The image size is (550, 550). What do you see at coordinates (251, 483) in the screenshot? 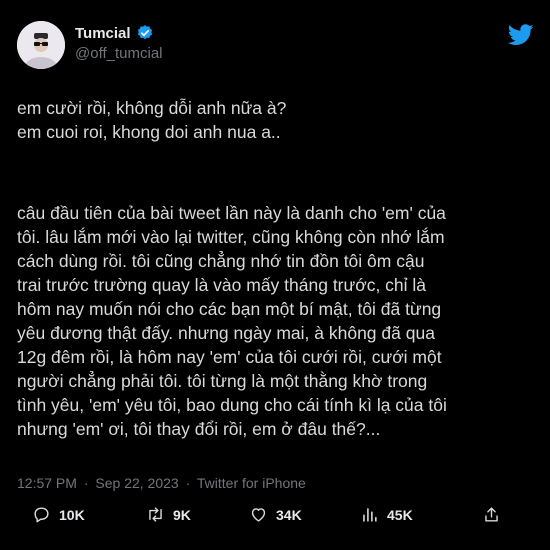
I see `tweet-source: Twitter for iPhone` at bounding box center [251, 483].